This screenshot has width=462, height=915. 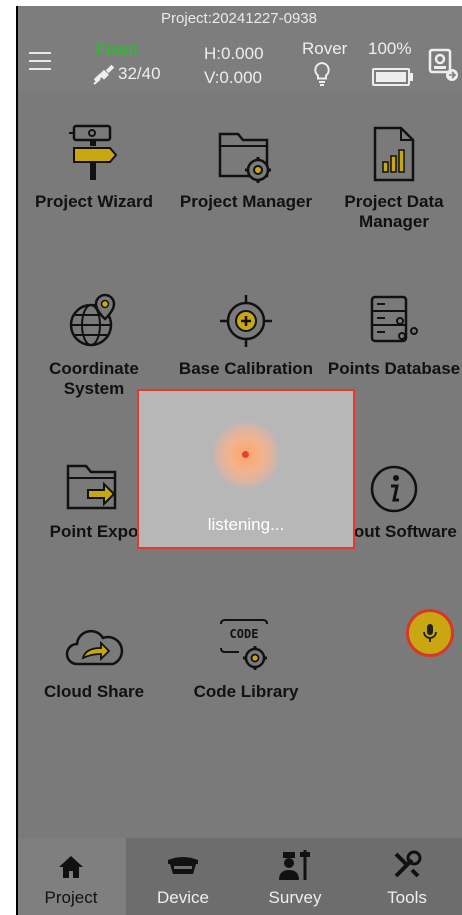 I want to click on tile-cloud-share: Cloud Share, so click(x=94, y=652).